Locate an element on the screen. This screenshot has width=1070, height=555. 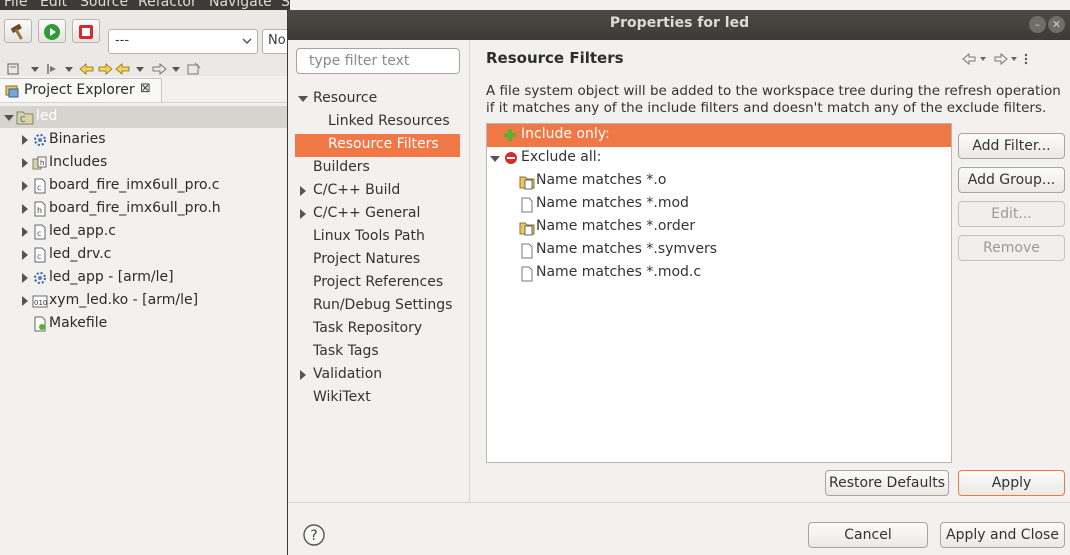
filter-field is located at coordinates (378, 61).